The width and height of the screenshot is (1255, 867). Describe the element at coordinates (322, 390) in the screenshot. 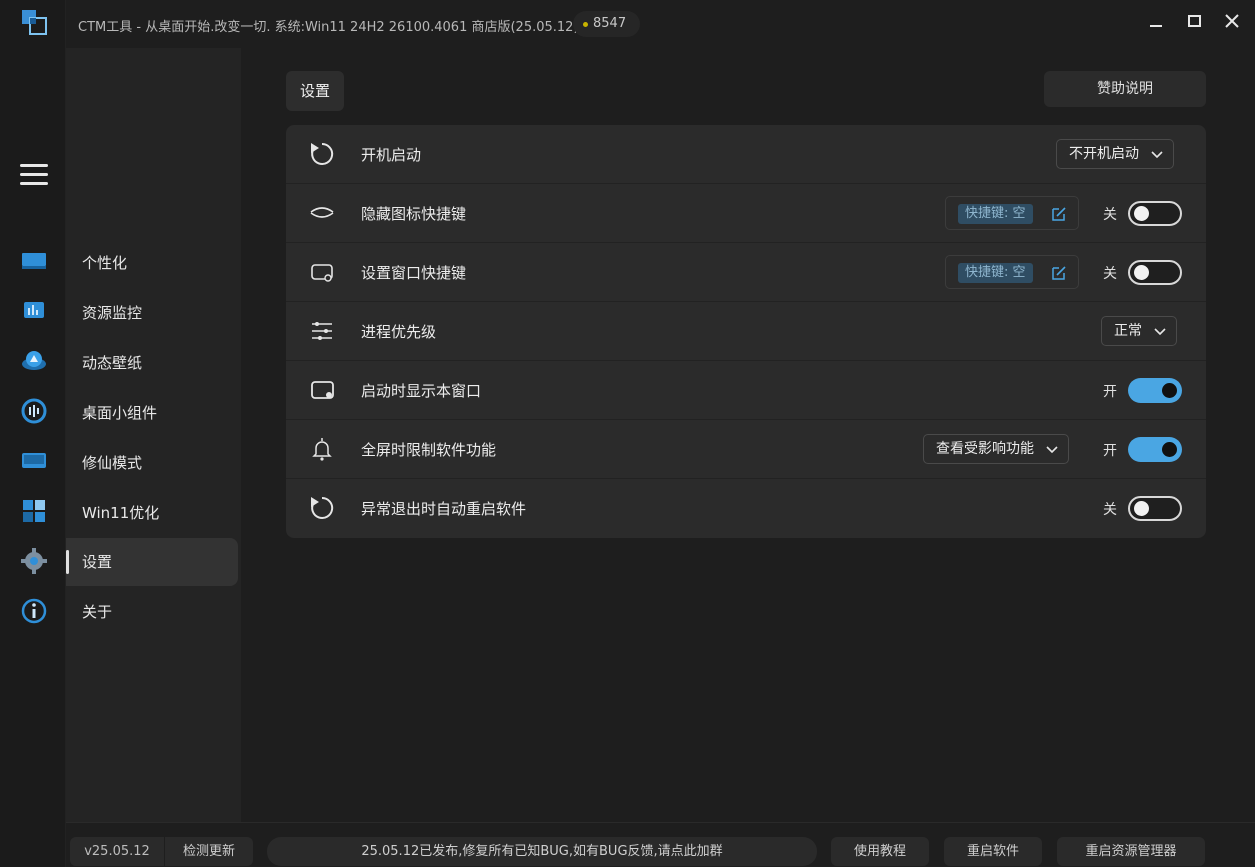

I see `window-dot-icon` at that location.